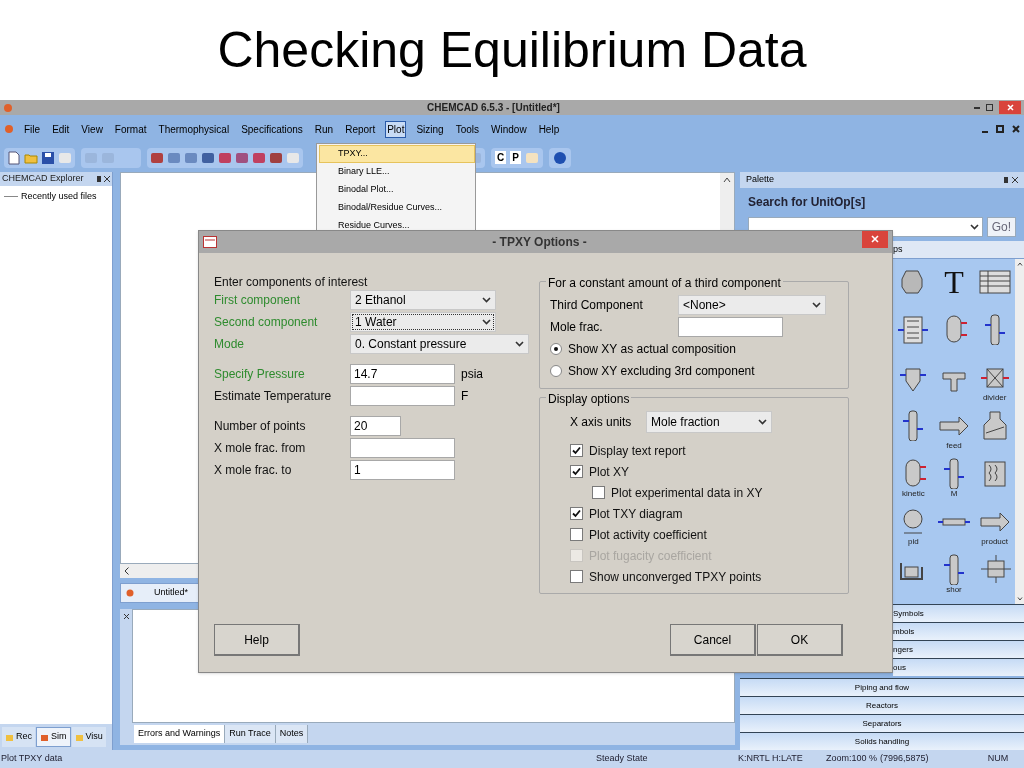 The image size is (1024, 768). Describe the element at coordinates (273, 396) in the screenshot. I see `field-label: Estimate Temperature` at that location.